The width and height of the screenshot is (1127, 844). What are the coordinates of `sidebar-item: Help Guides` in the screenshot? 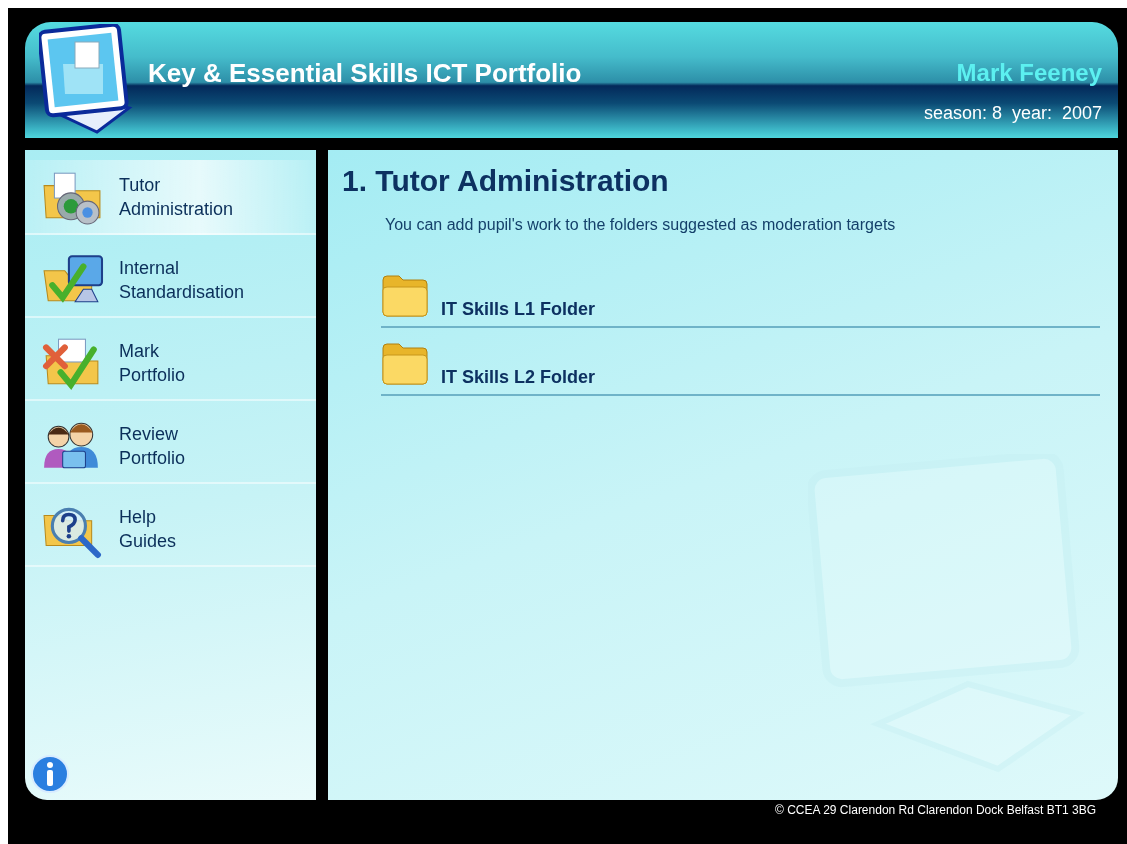 It's located at (170, 529).